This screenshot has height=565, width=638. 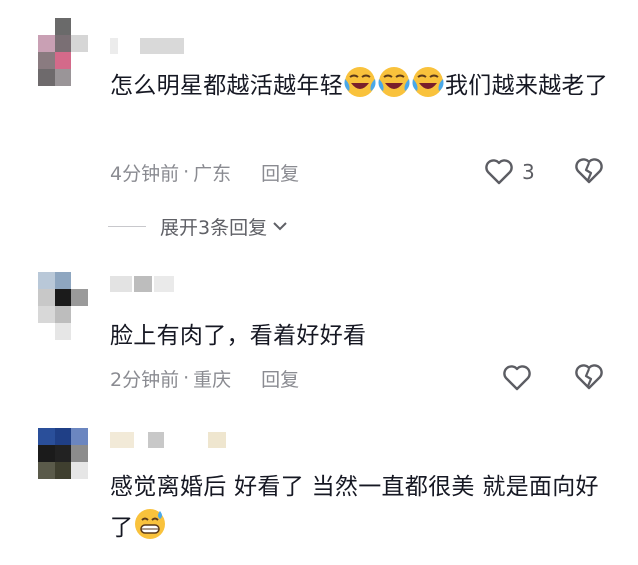 I want to click on divider, so click(x=127, y=226).